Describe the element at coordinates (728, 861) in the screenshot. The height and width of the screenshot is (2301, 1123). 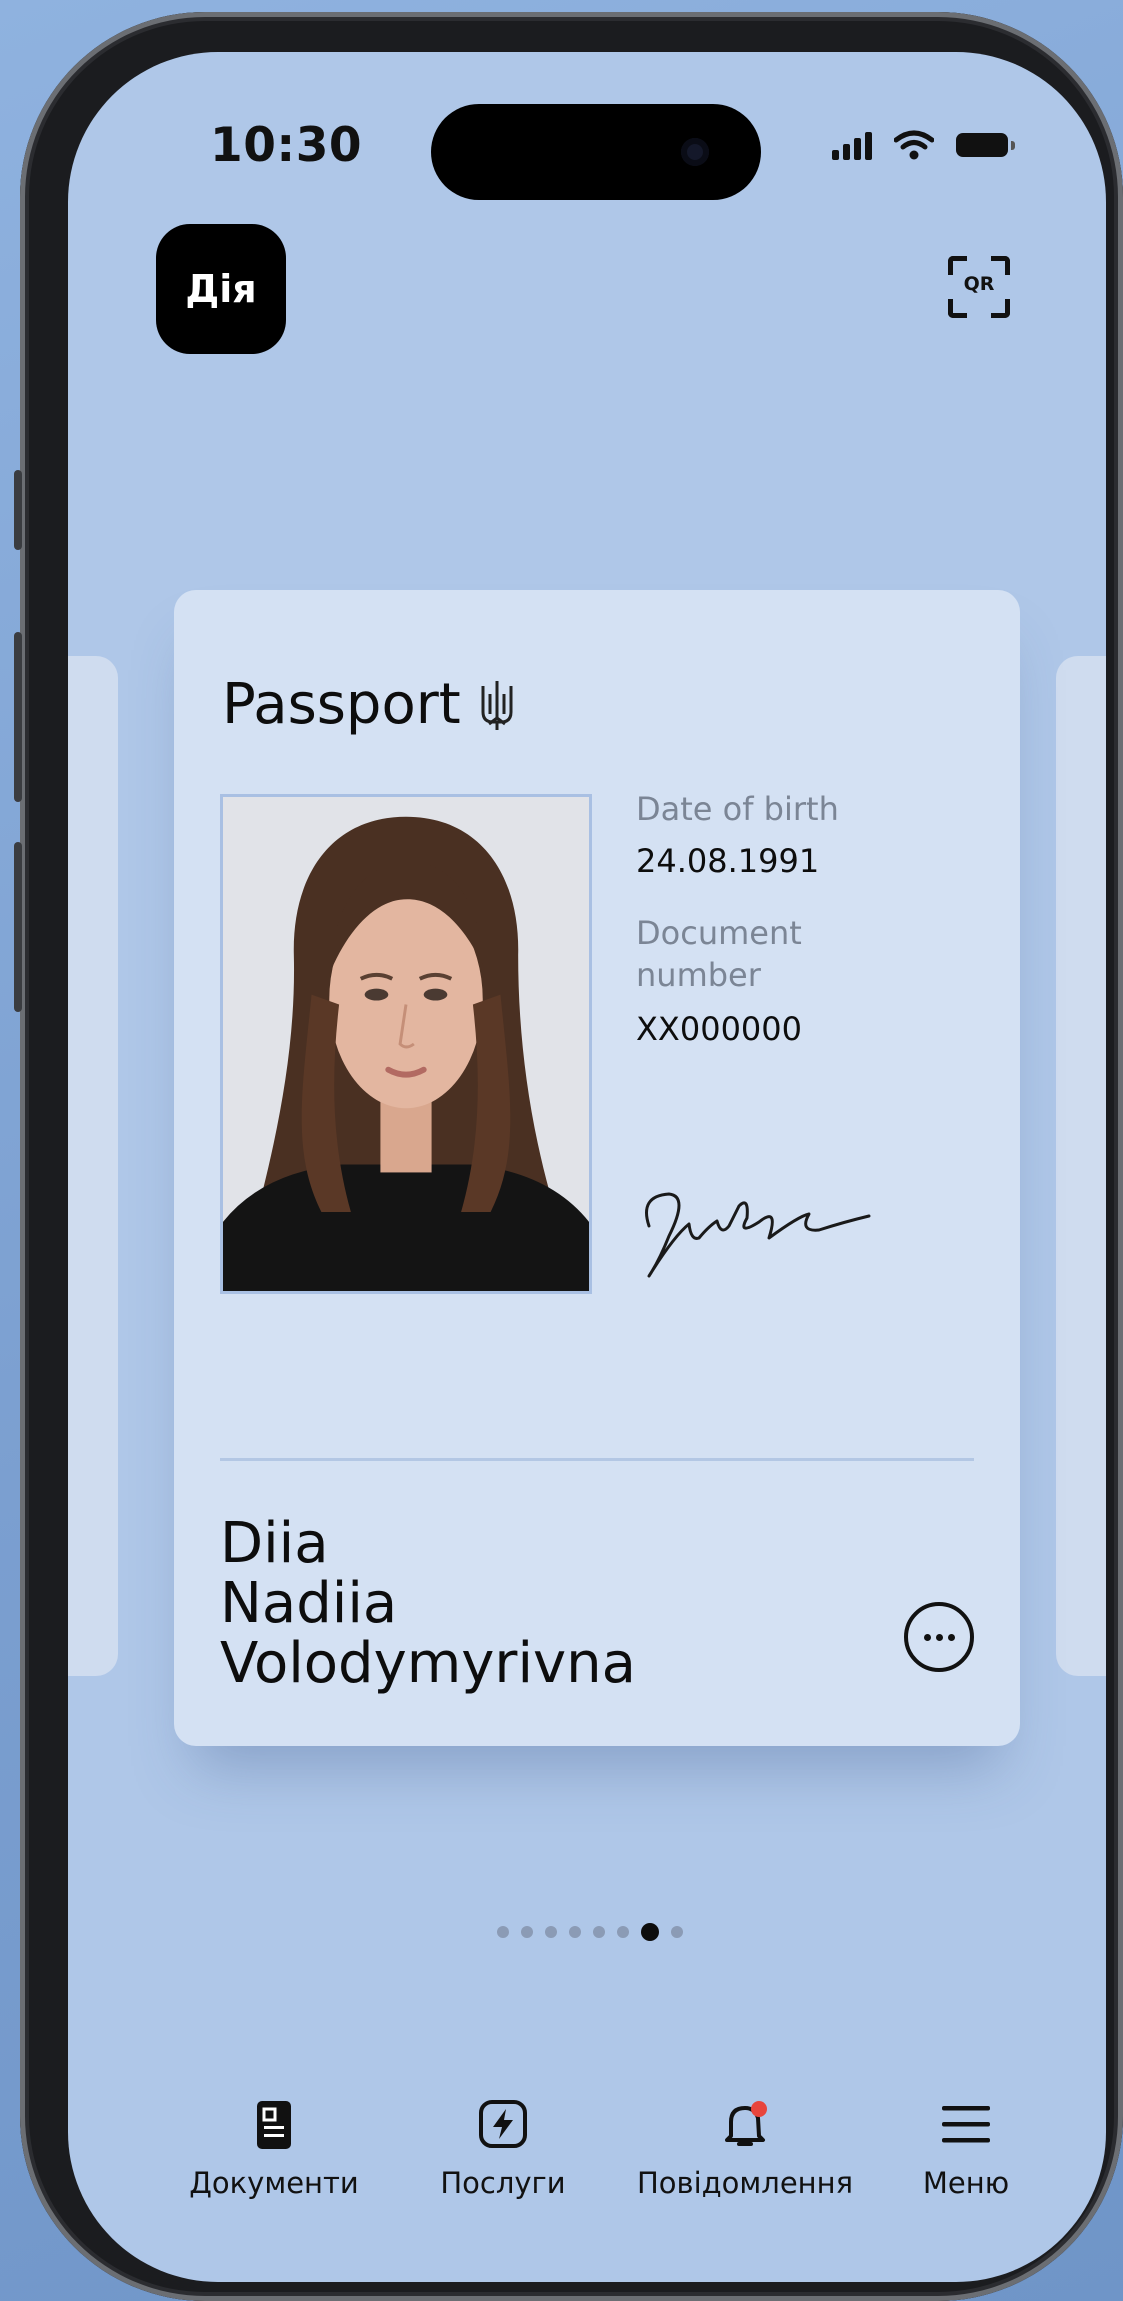
I see `date-of-birth-value: 24.08.1991` at that location.